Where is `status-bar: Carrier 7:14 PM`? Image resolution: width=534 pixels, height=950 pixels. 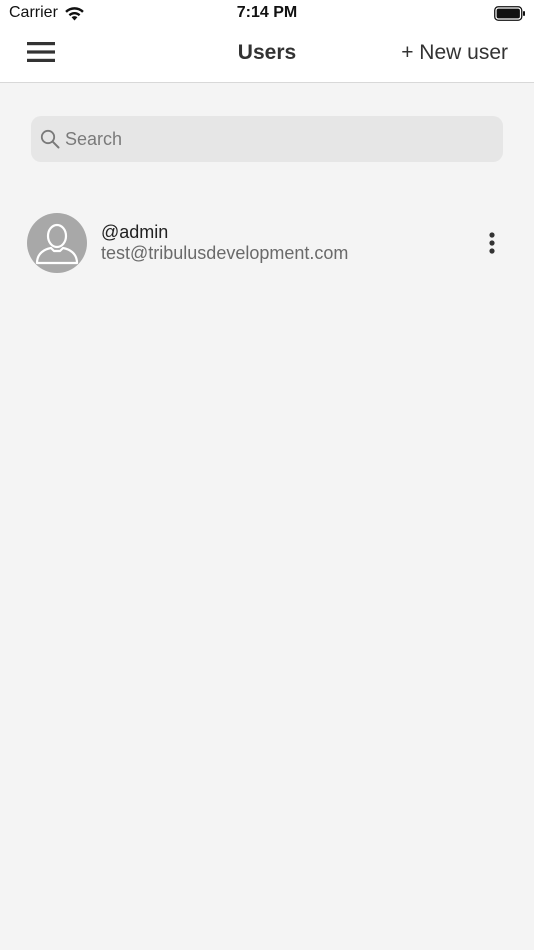
status-bar: Carrier 7:14 PM is located at coordinates (267, 14).